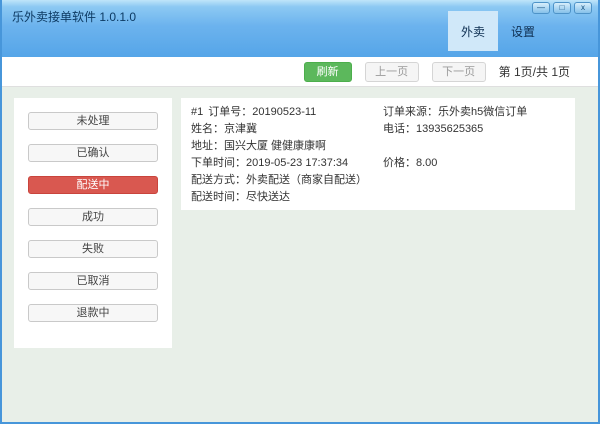  What do you see at coordinates (399, 163) in the screenshot?
I see `order-price-label: 价格：` at bounding box center [399, 163].